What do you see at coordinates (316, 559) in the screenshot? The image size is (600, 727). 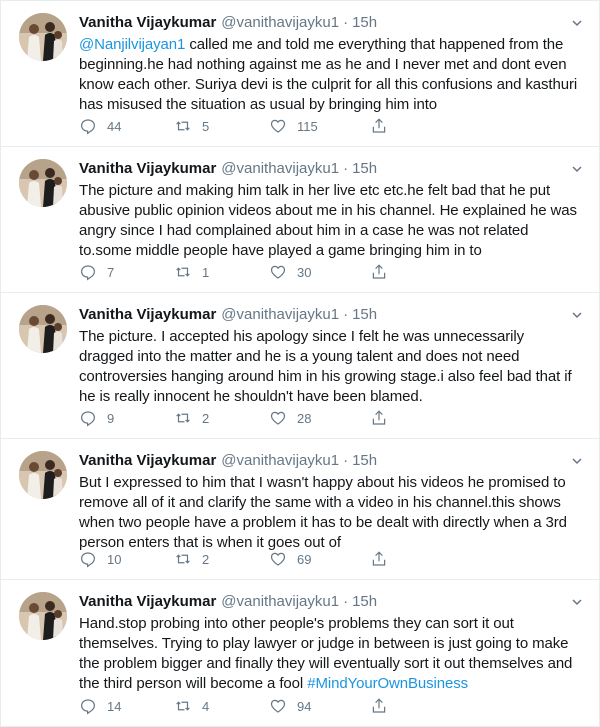 I see `like-button: 69` at bounding box center [316, 559].